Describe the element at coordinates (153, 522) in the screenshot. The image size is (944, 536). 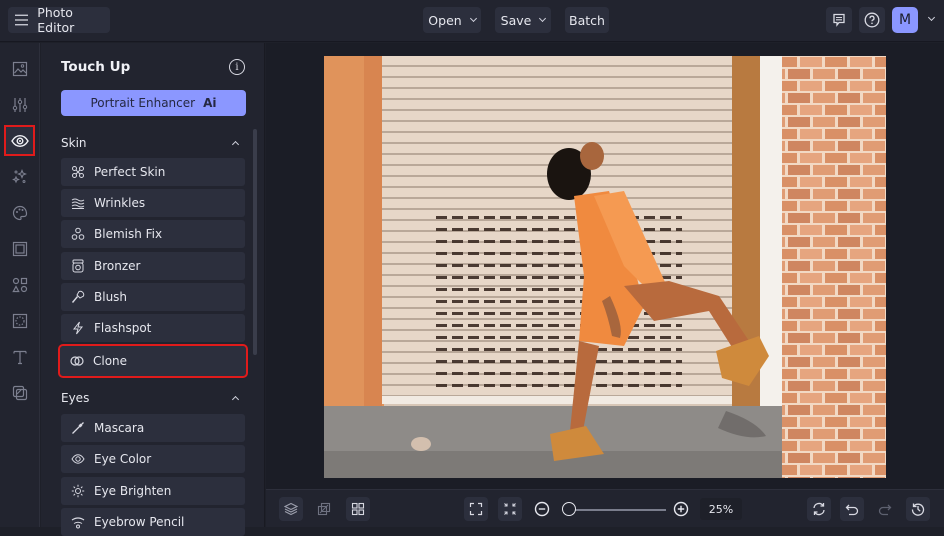
I see `tool-item-eyebrow-pencil: Eyebrow Pencil` at that location.